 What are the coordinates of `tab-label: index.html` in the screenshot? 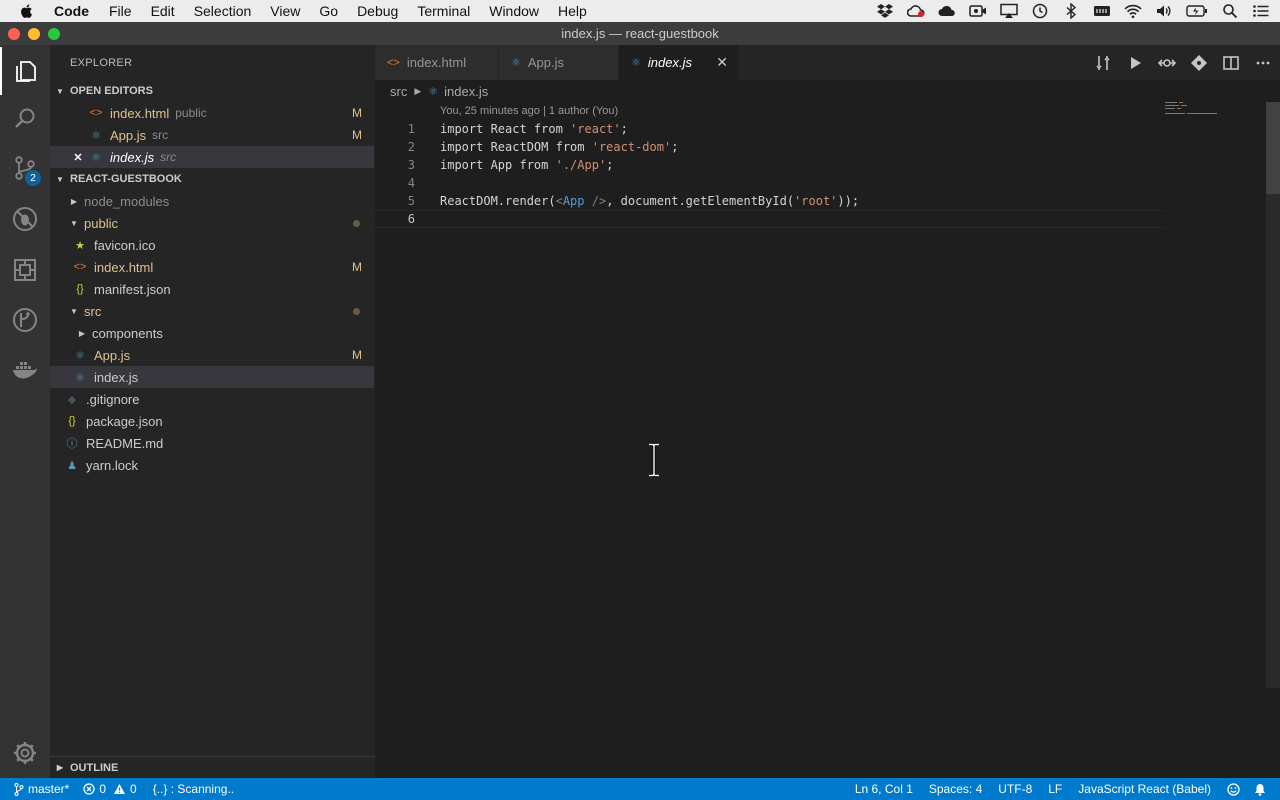 It's located at (436, 62).